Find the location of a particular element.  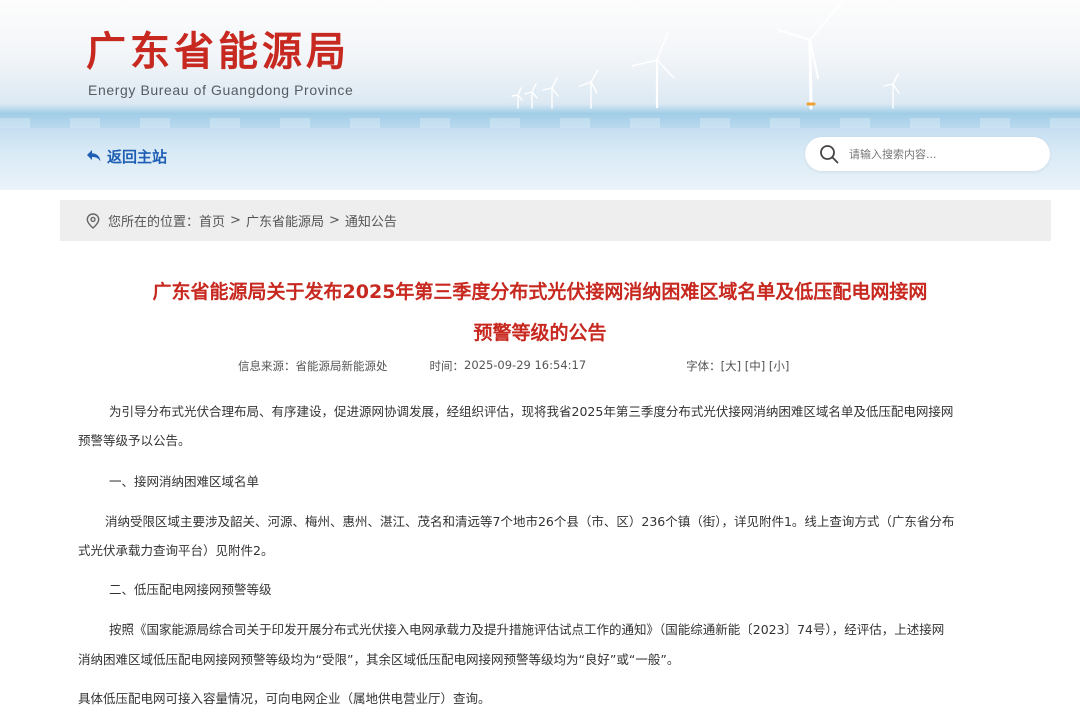

section-heading-1: 一、接网消纳困难区域名单 is located at coordinates (184, 481).